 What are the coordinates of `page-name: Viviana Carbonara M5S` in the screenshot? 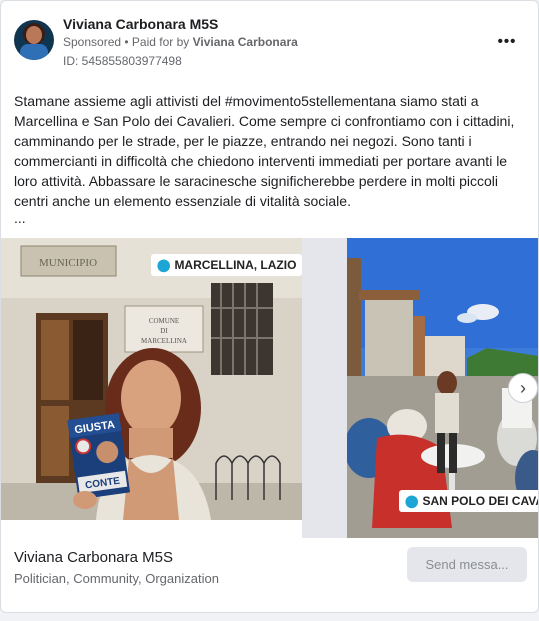 It's located at (140, 24).